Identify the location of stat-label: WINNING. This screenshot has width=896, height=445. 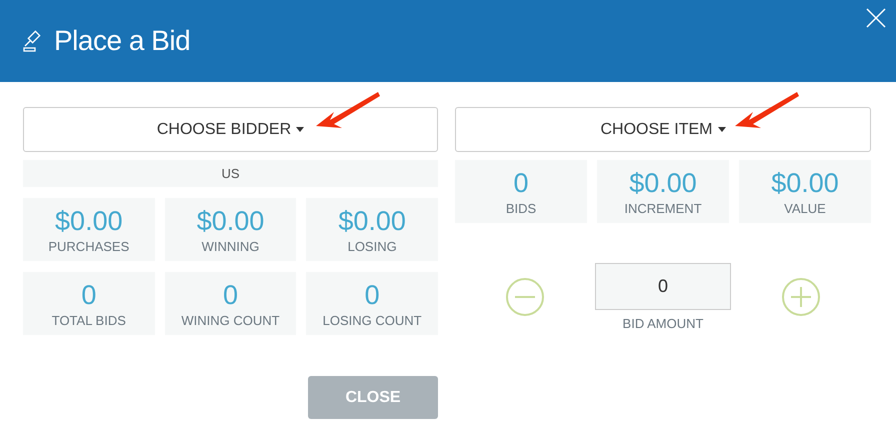
(231, 246).